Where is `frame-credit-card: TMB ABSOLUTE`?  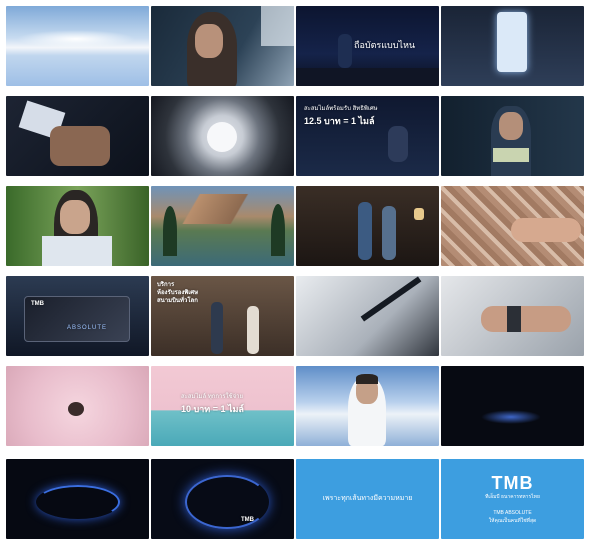
frame-credit-card: TMB ABSOLUTE is located at coordinates (77, 316).